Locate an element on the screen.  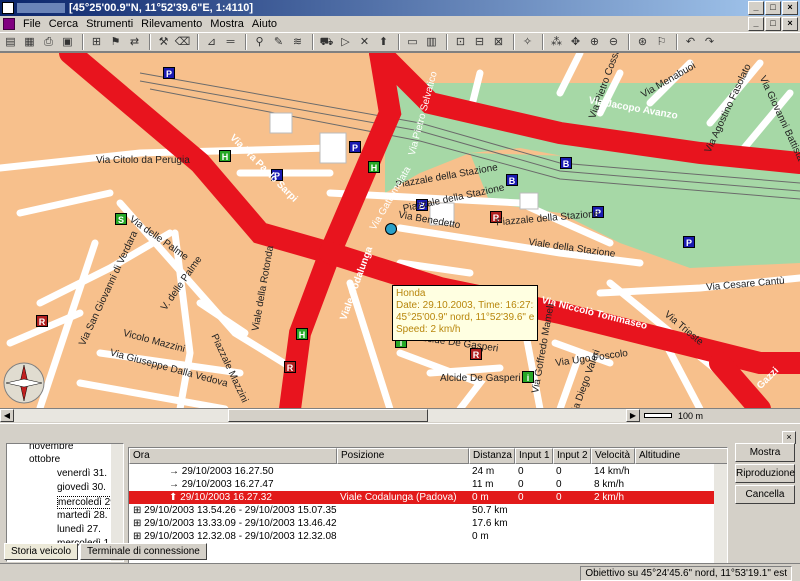
tooltip-name: Honda is located at coordinates (411, 293).